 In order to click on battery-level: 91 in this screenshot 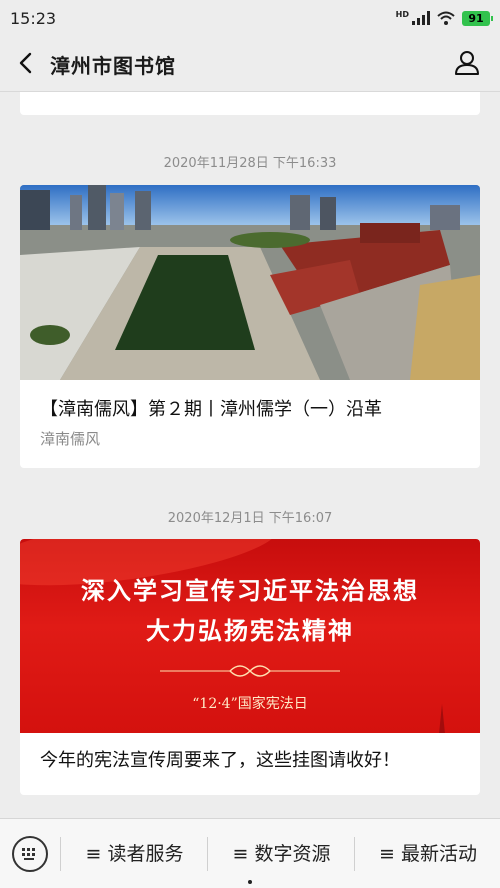, I will do `click(476, 18)`.